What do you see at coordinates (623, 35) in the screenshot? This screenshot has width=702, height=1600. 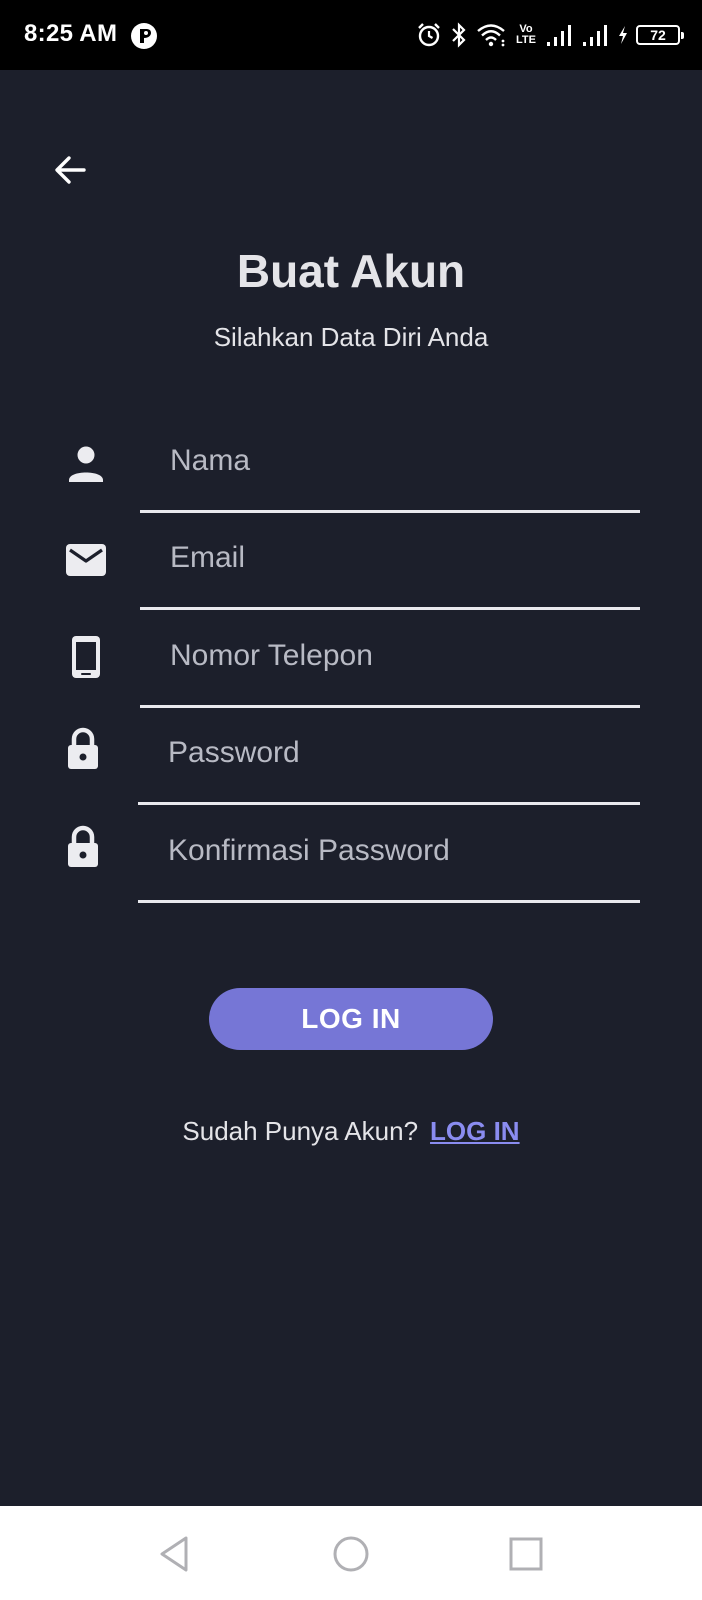 I see `charging-icon` at bounding box center [623, 35].